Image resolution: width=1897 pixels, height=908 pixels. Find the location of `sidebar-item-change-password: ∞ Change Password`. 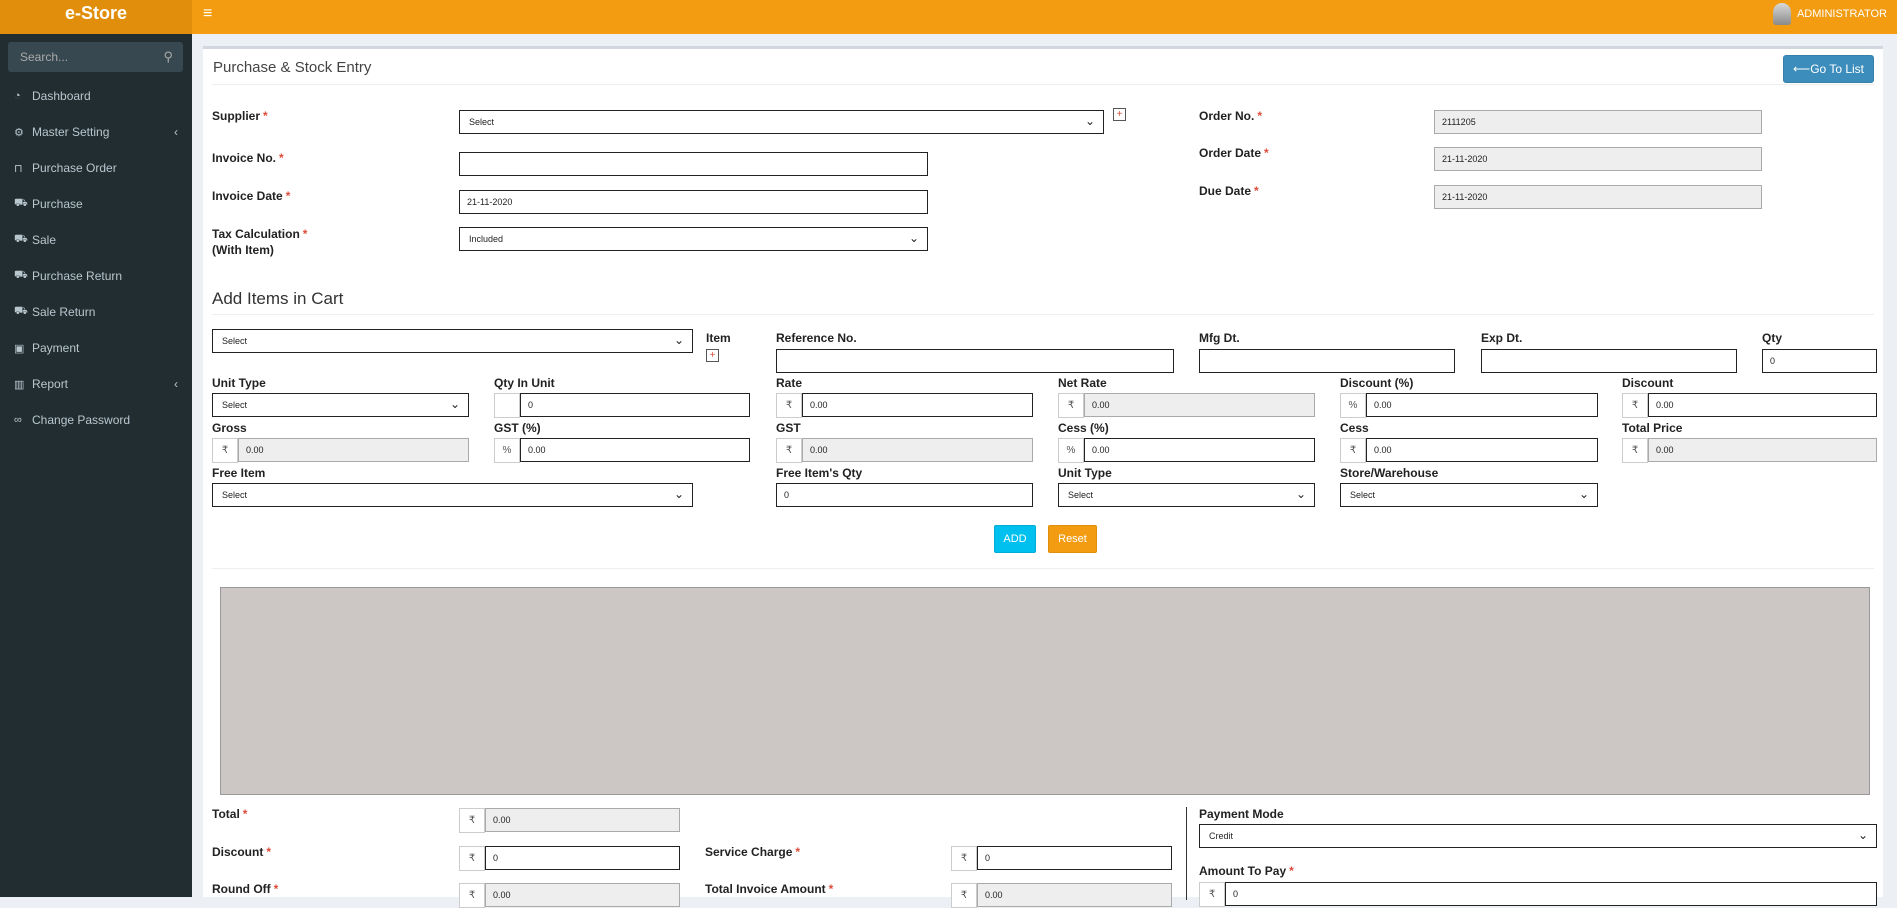

sidebar-item-change-password: ∞ Change Password is located at coordinates (96, 420).